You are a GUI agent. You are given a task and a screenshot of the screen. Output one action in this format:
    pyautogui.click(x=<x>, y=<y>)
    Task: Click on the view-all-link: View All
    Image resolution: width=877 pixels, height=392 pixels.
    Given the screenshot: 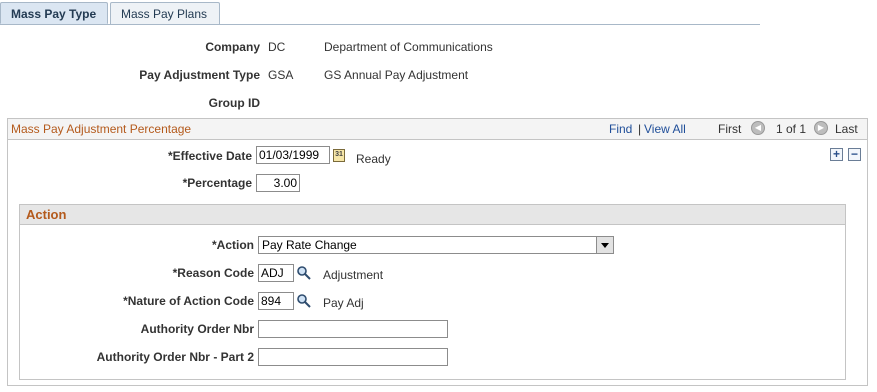 What is the action you would take?
    pyautogui.click(x=665, y=129)
    